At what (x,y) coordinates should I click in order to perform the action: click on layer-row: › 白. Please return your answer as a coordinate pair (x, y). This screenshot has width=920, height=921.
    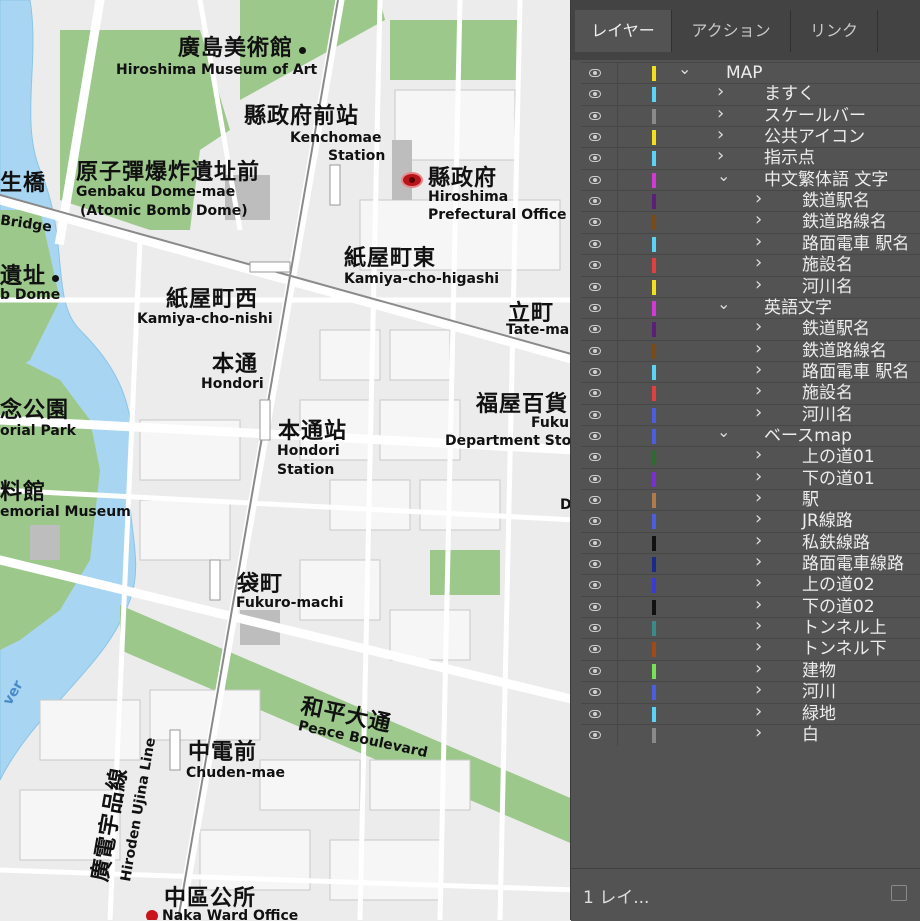
    Looking at the image, I should click on (750, 734).